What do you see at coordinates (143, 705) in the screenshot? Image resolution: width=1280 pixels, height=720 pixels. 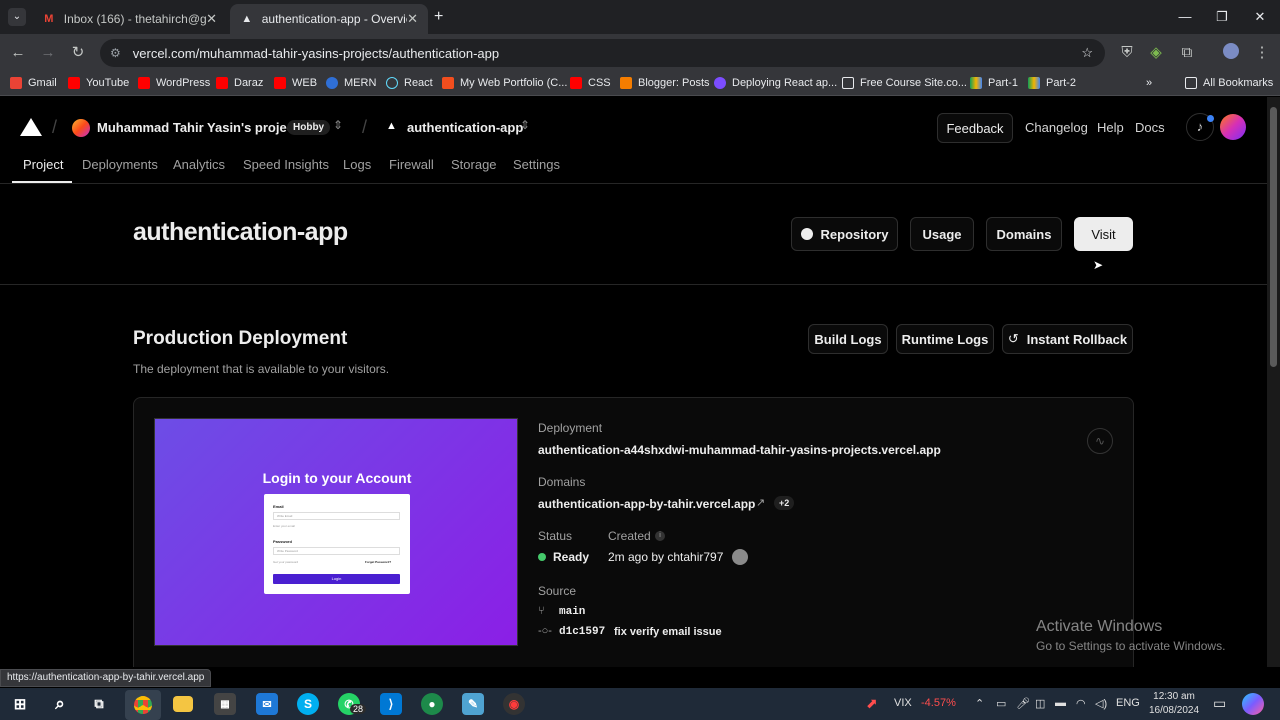 I see `chrome-icon` at bounding box center [143, 705].